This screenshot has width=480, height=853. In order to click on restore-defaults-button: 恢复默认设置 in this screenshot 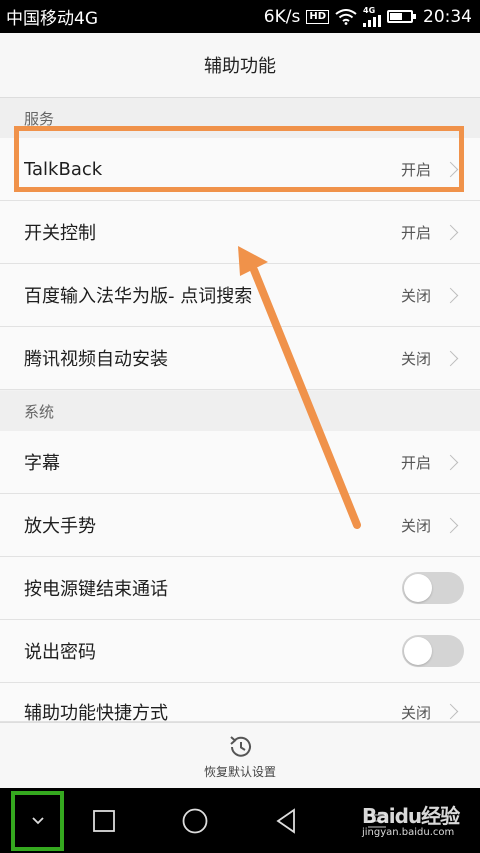, I will do `click(240, 755)`.